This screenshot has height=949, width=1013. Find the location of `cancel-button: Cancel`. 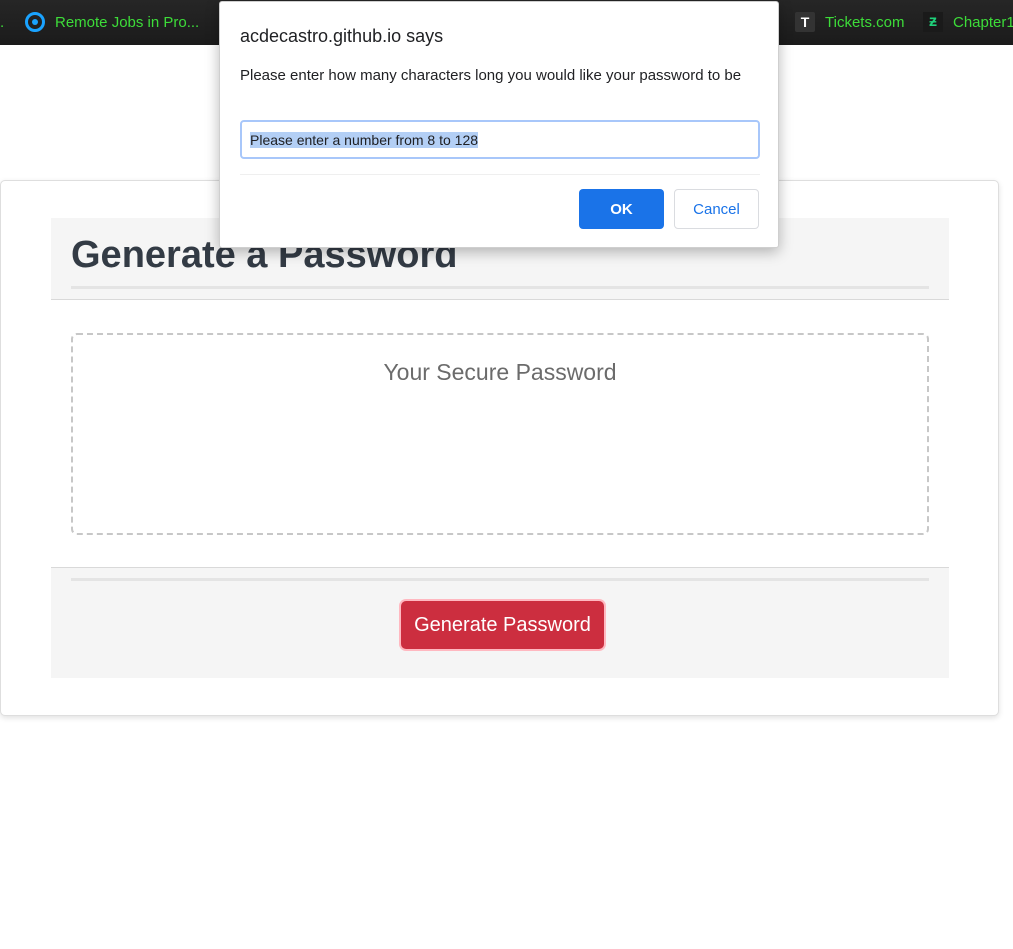

cancel-button: Cancel is located at coordinates (716, 209).